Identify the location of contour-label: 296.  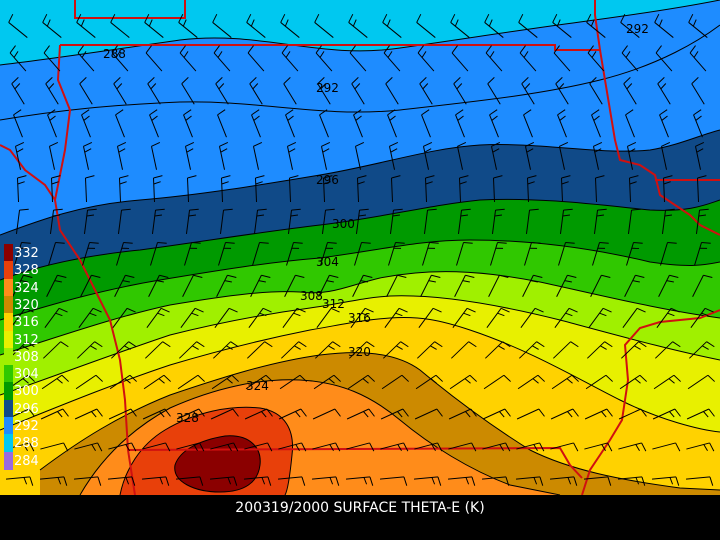
(327, 180).